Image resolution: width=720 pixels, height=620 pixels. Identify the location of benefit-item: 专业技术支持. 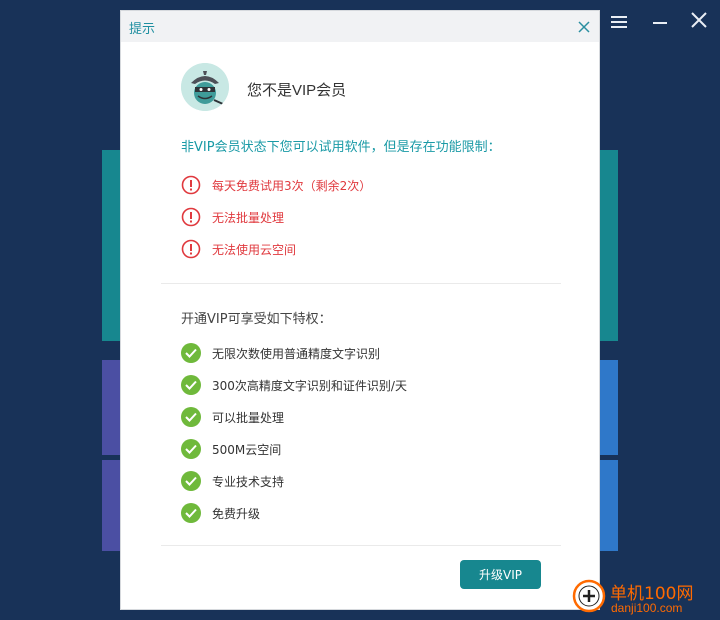
(232, 481).